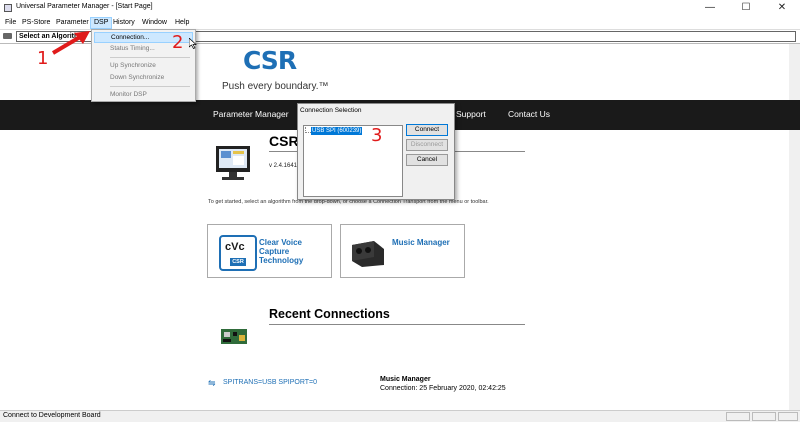 This screenshot has width=800, height=422. What do you see at coordinates (7, 36) in the screenshot?
I see `connection-icon` at bounding box center [7, 36].